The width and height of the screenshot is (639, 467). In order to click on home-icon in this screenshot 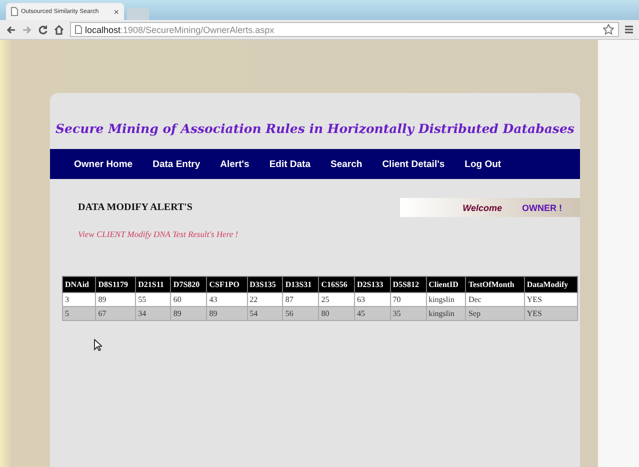, I will do `click(59, 29)`.